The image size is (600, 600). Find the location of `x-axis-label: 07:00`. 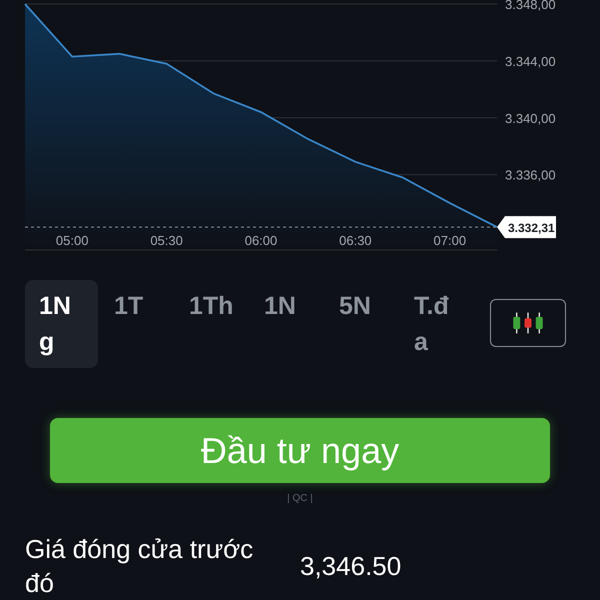

x-axis-label: 07:00 is located at coordinates (450, 240).